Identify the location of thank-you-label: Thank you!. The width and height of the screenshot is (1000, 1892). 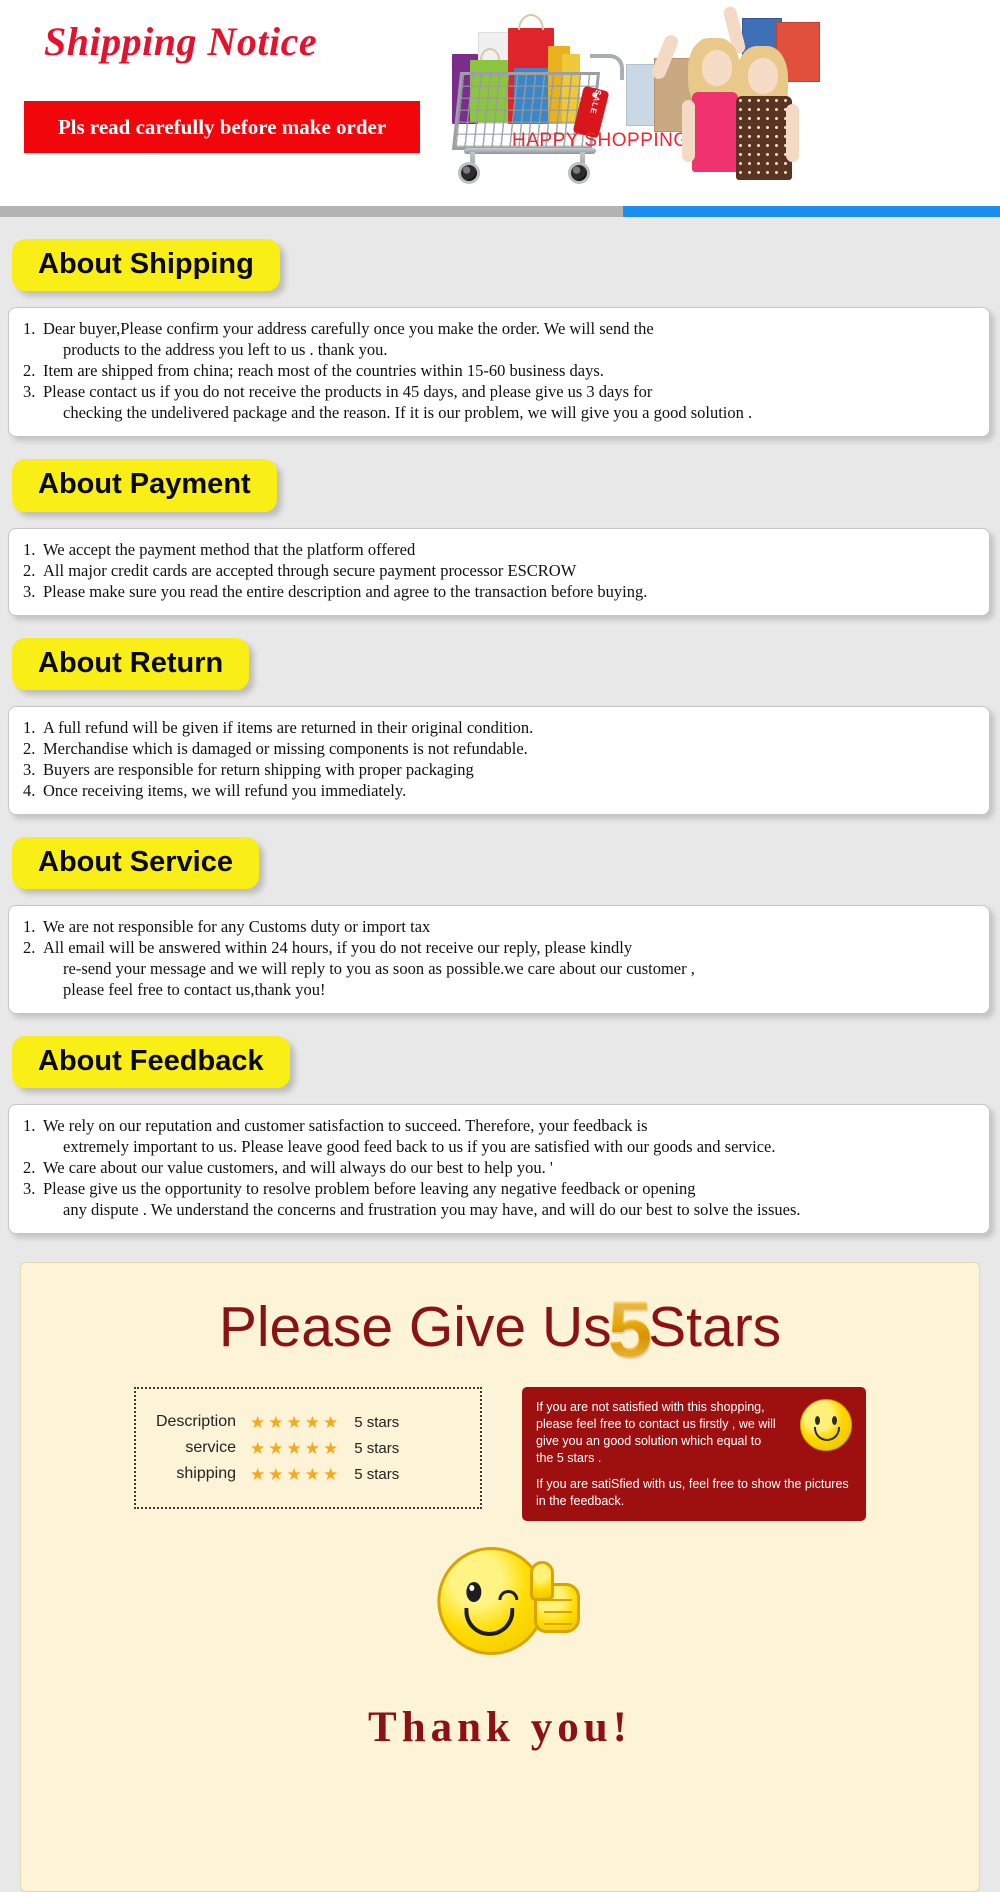
(500, 1728).